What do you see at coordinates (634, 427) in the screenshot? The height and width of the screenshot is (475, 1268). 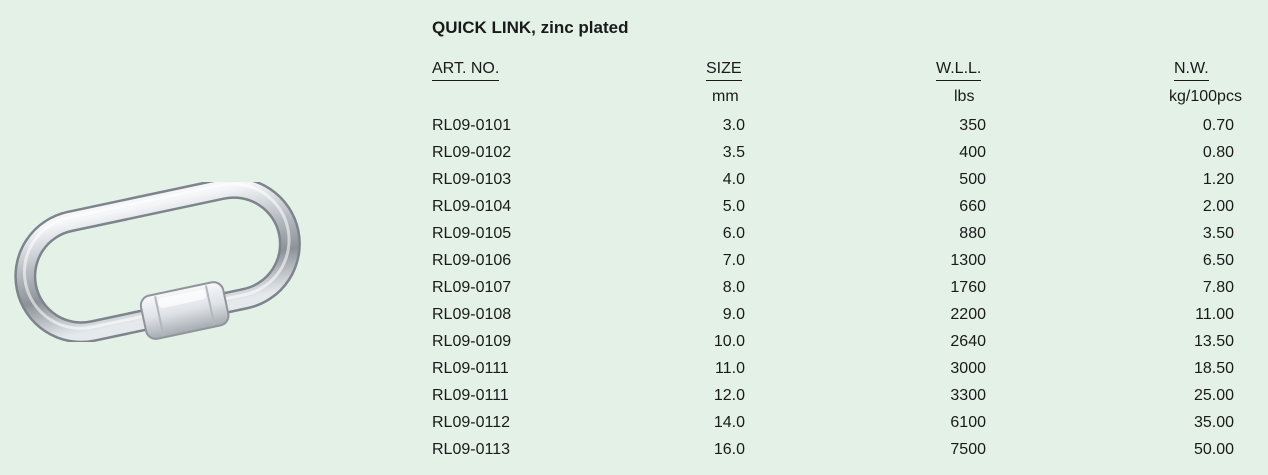 I see `table-row: RL09-0112 14.0 6100 35.00` at bounding box center [634, 427].